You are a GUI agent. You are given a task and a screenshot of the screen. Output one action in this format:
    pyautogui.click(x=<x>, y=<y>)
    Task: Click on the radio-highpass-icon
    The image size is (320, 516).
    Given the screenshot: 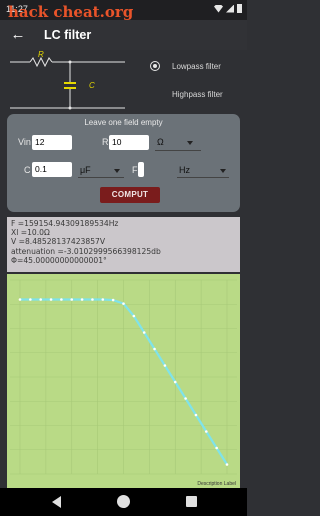 What is the action you would take?
    pyautogui.click(x=155, y=94)
    